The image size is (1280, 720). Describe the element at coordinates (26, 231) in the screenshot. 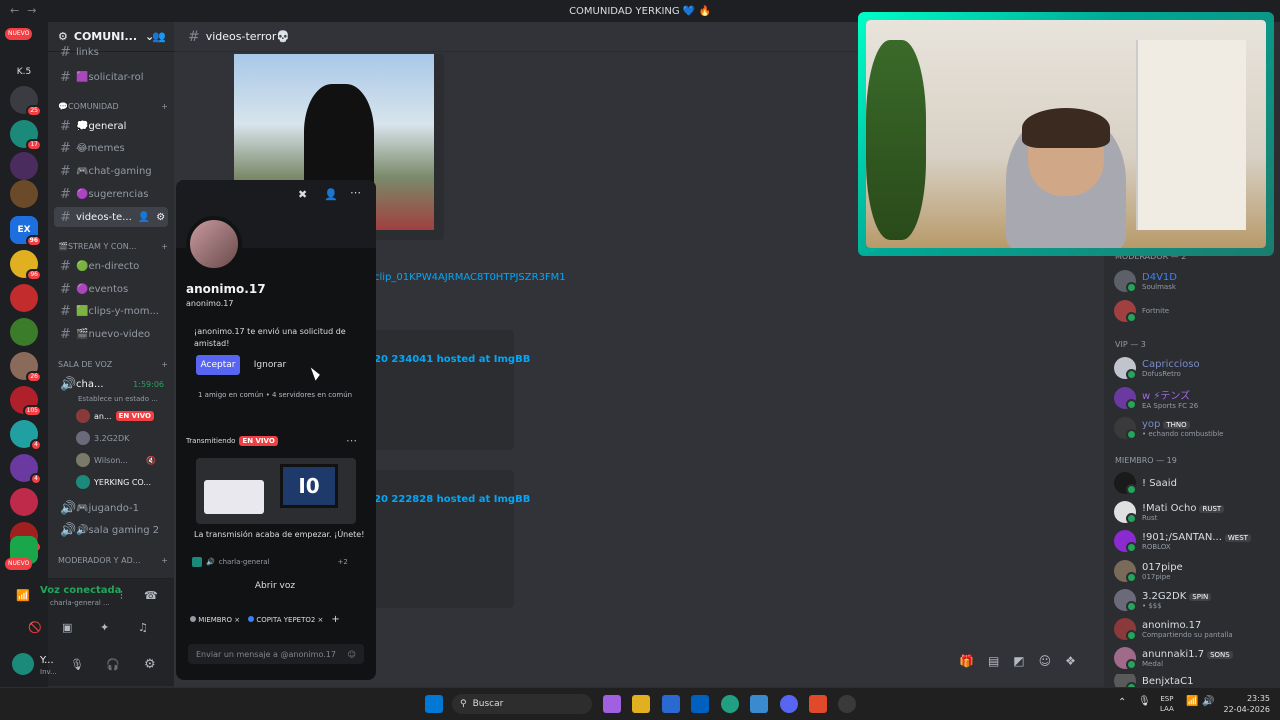

I see `server-icon: EX 96` at that location.